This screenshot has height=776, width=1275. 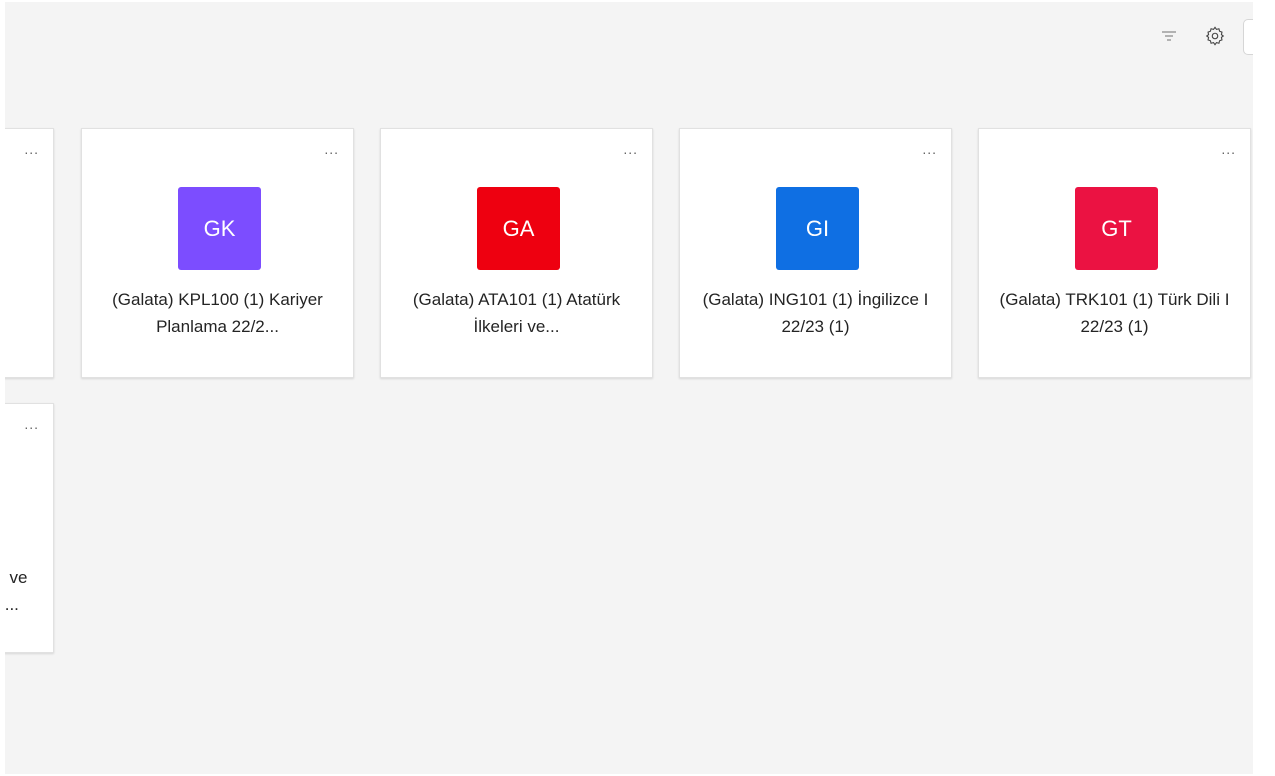 I want to click on gear-icon, so click(x=1215, y=36).